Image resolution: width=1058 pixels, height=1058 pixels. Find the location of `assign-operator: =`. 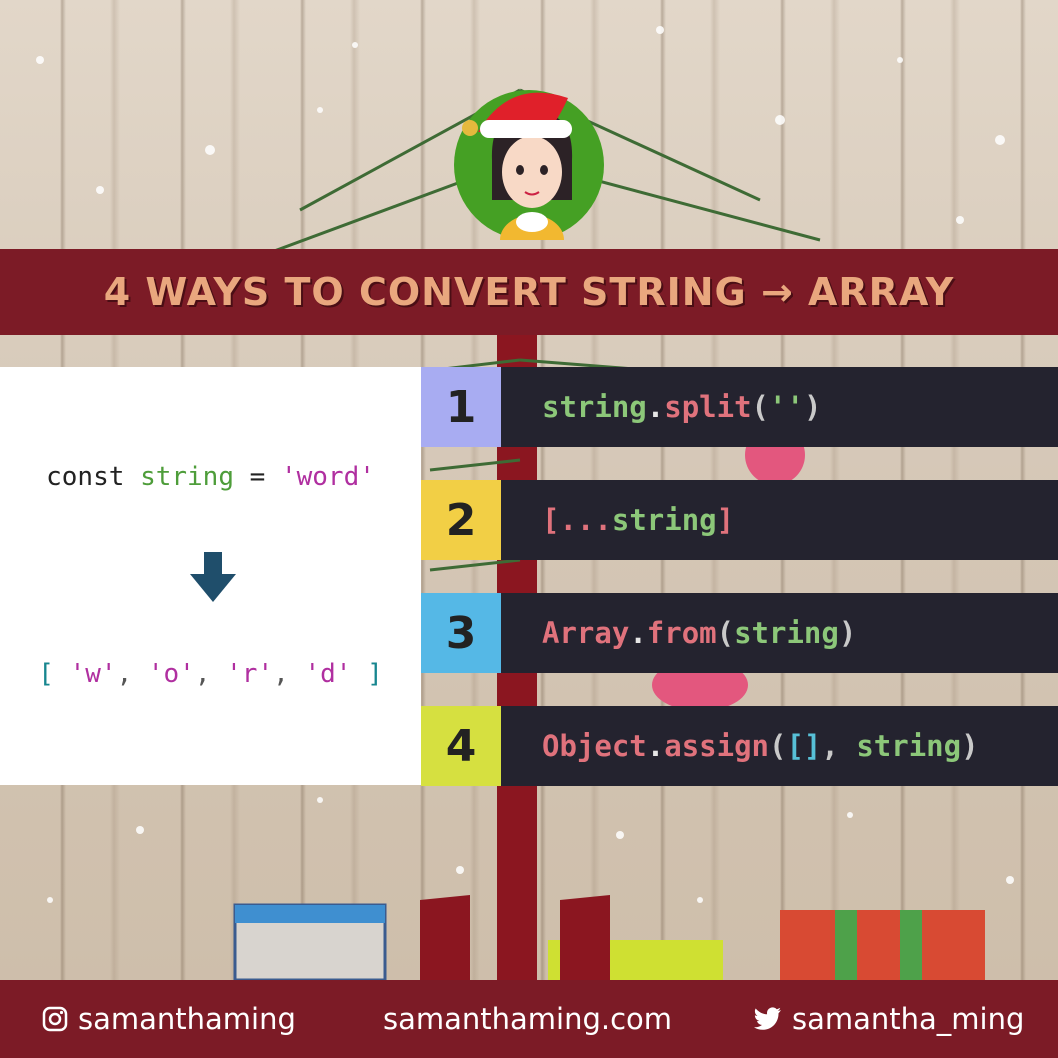

assign-operator: = is located at coordinates (257, 477).